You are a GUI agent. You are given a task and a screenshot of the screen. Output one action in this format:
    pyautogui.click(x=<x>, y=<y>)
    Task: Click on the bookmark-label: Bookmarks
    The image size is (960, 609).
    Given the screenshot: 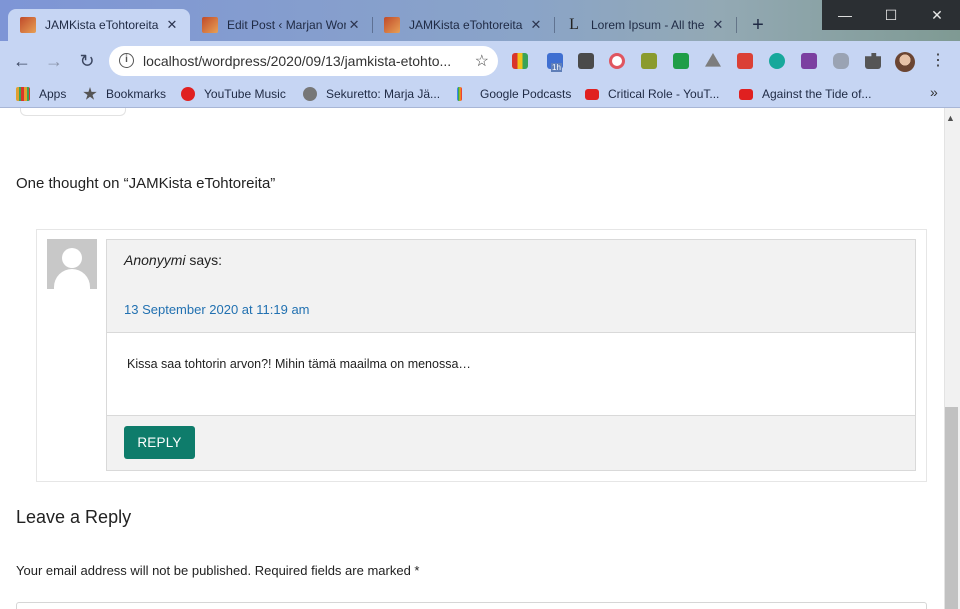 What is the action you would take?
    pyautogui.click(x=136, y=94)
    